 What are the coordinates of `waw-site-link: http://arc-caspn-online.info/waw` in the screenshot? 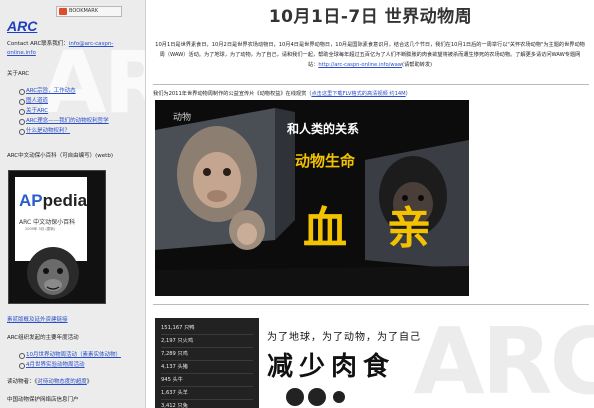 It's located at (360, 65).